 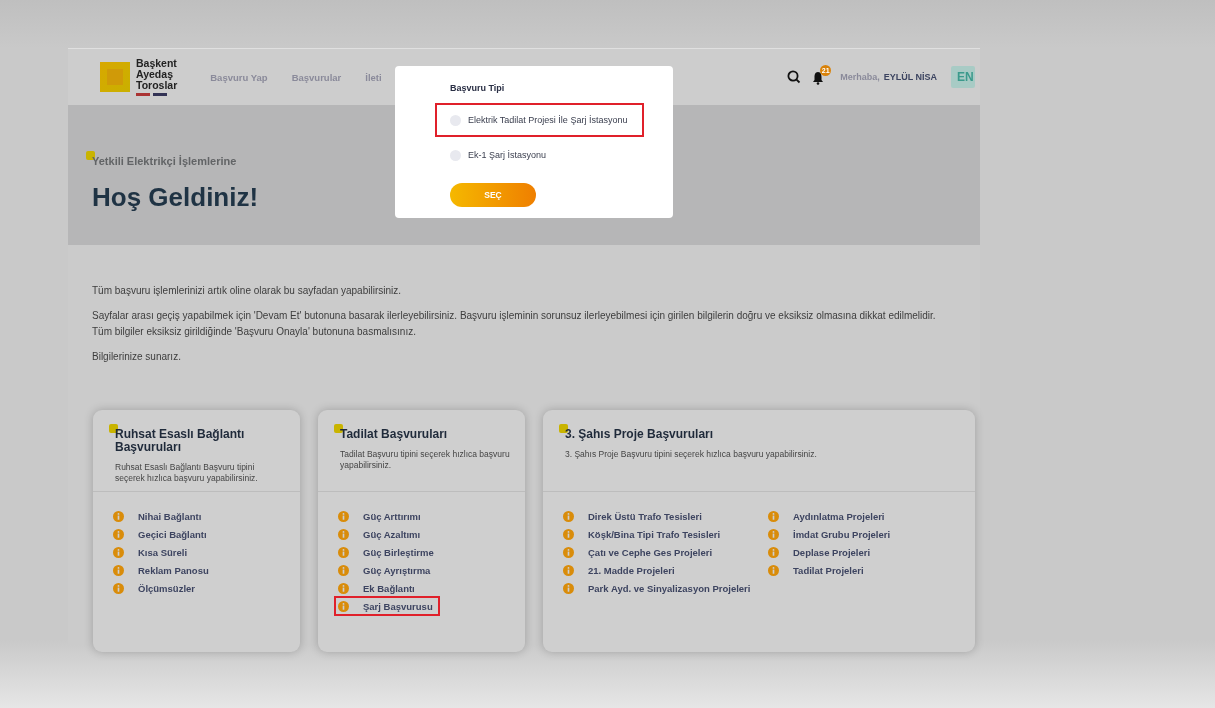 I want to click on application-type-link: Reklam Panosu, so click(x=162, y=570).